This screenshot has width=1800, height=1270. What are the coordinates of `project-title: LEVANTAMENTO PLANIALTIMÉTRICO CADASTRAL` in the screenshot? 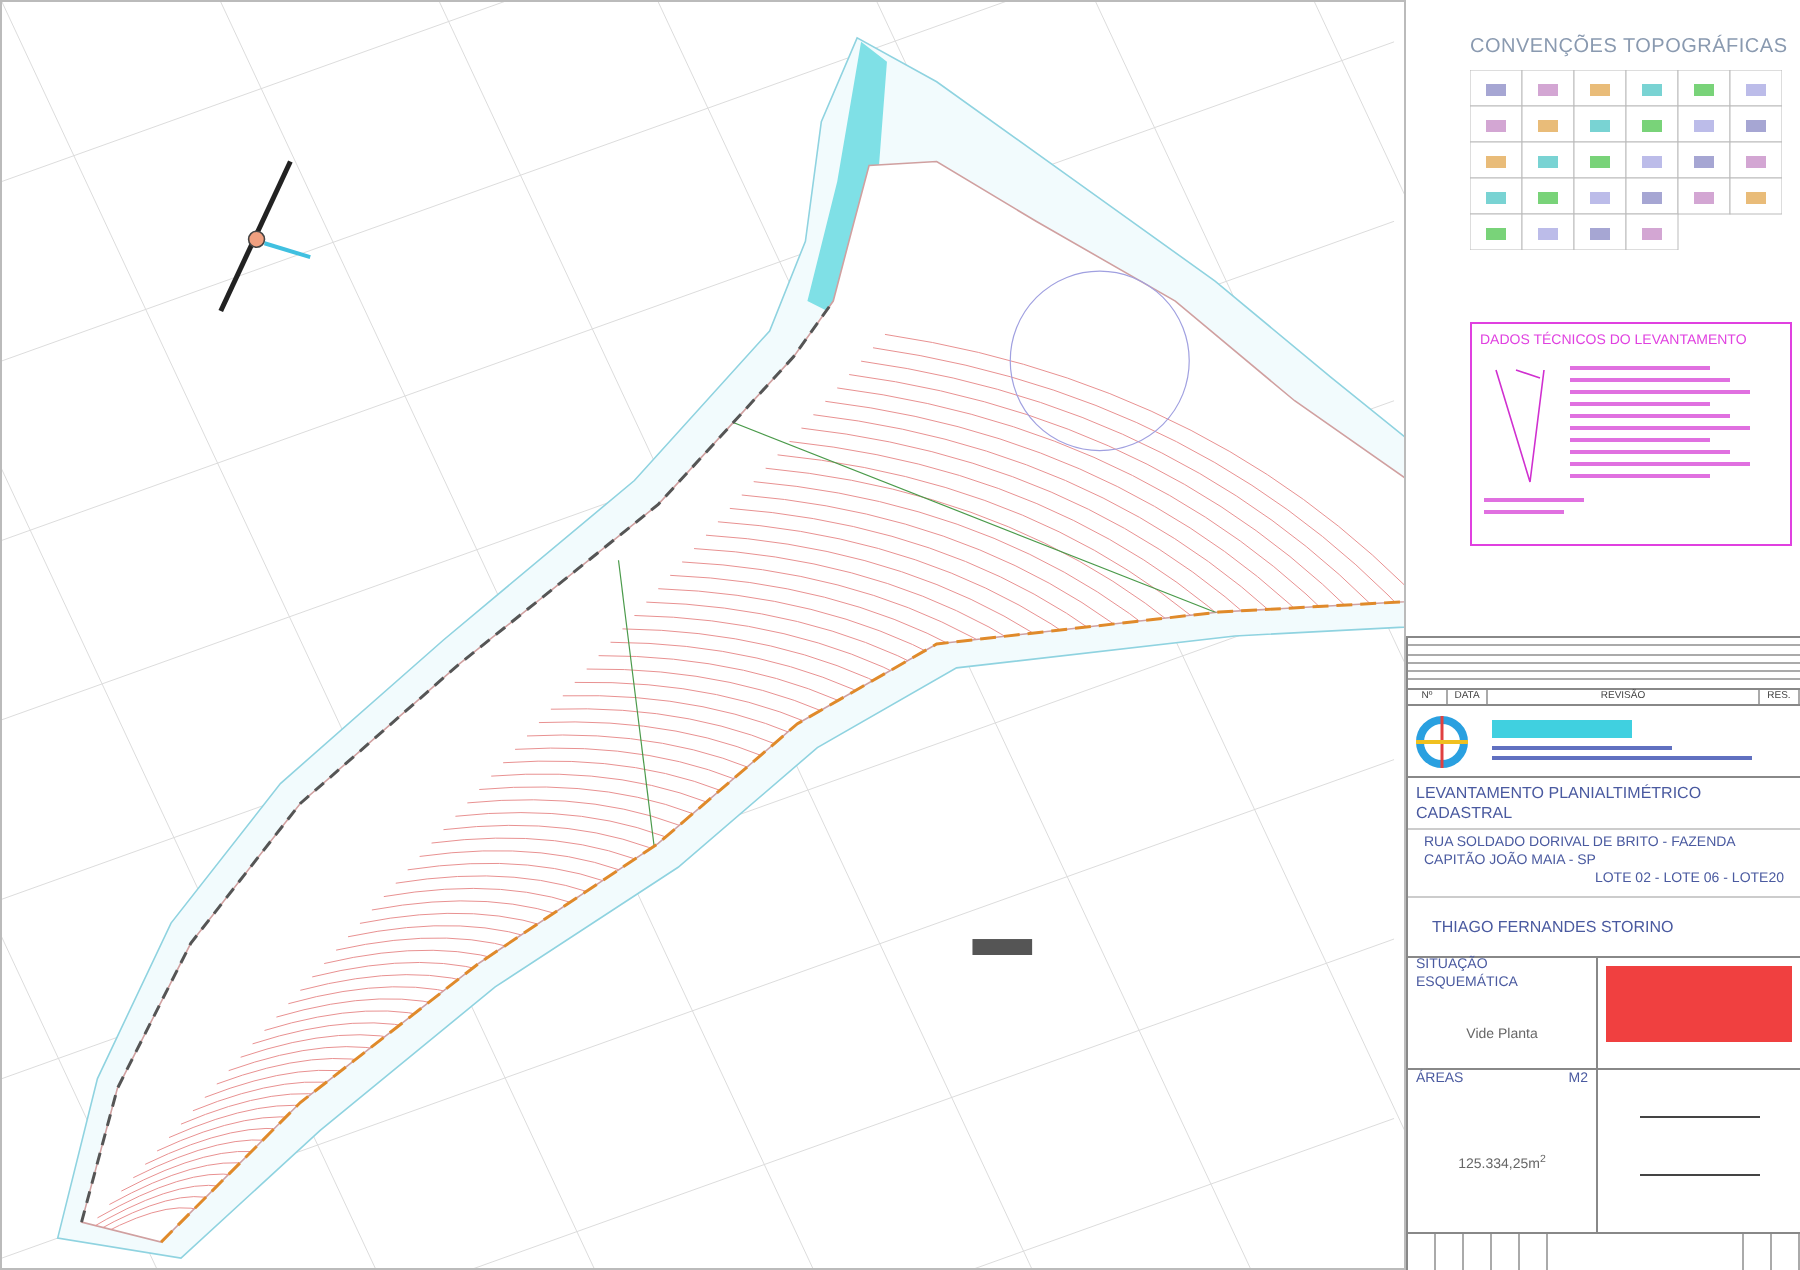 It's located at (1560, 803).